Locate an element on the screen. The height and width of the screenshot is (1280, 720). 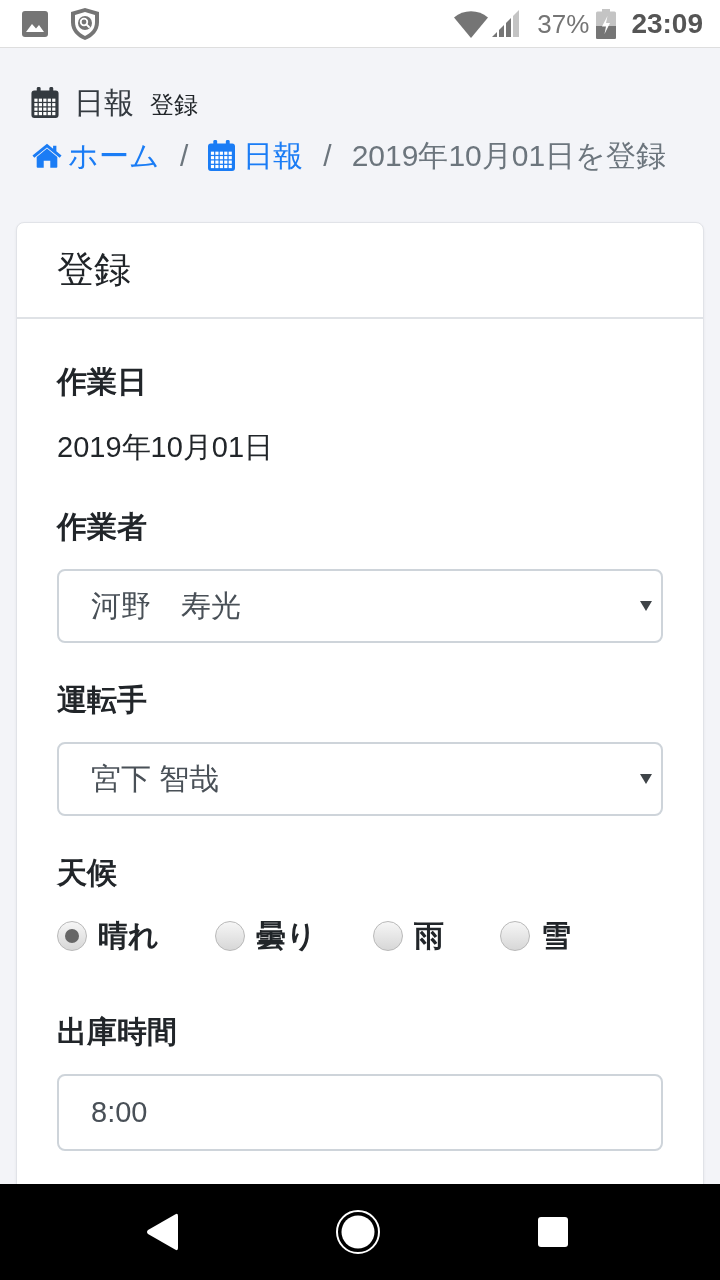
field-label: 作業日 is located at coordinates (102, 382).